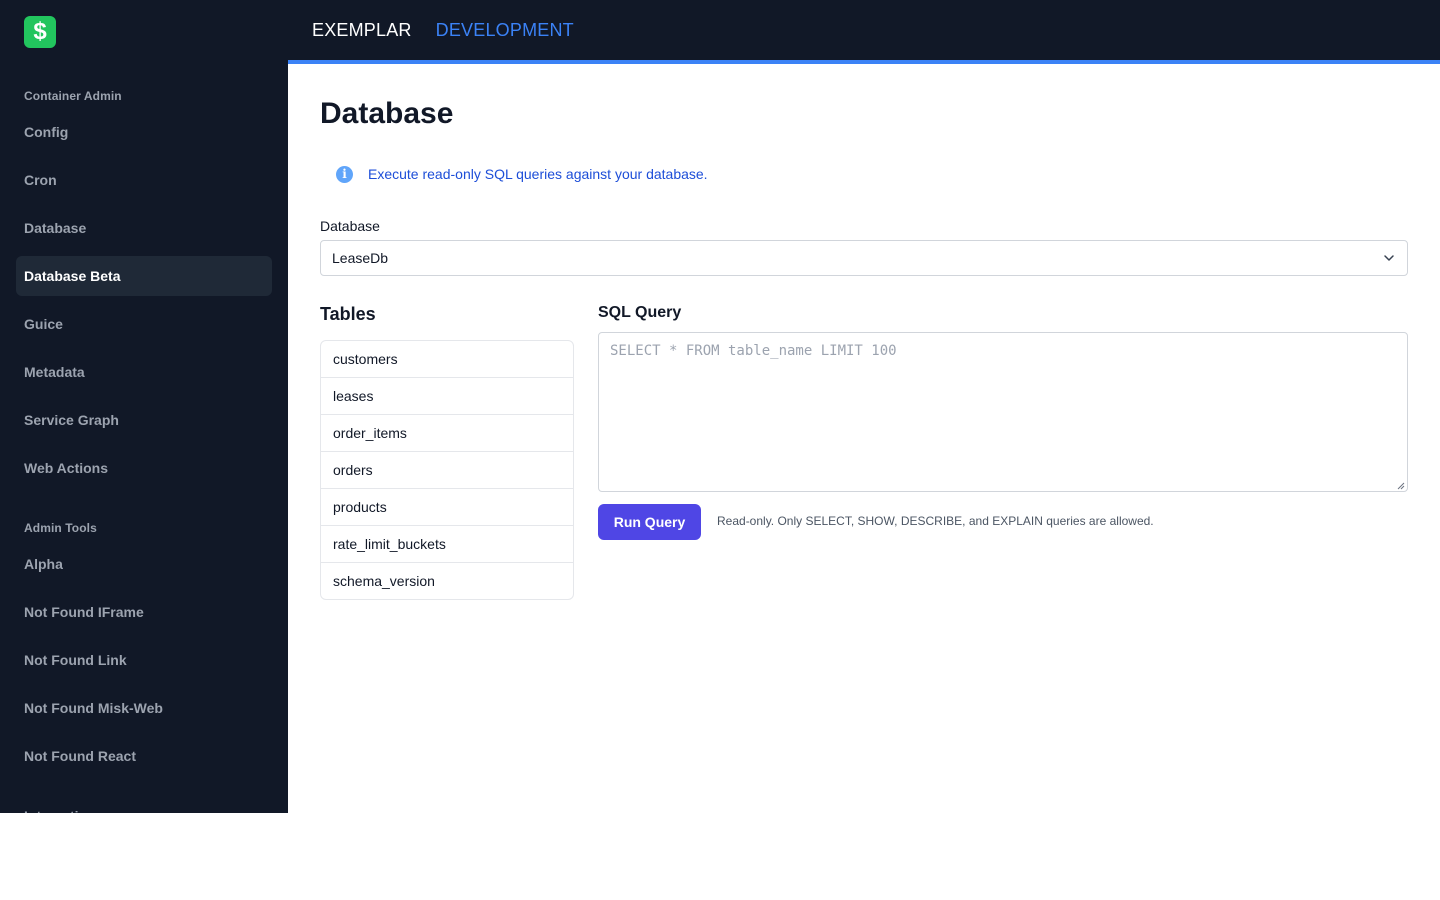 Image resolution: width=1440 pixels, height=900 pixels. I want to click on cash-logo-icon: $, so click(40, 32).